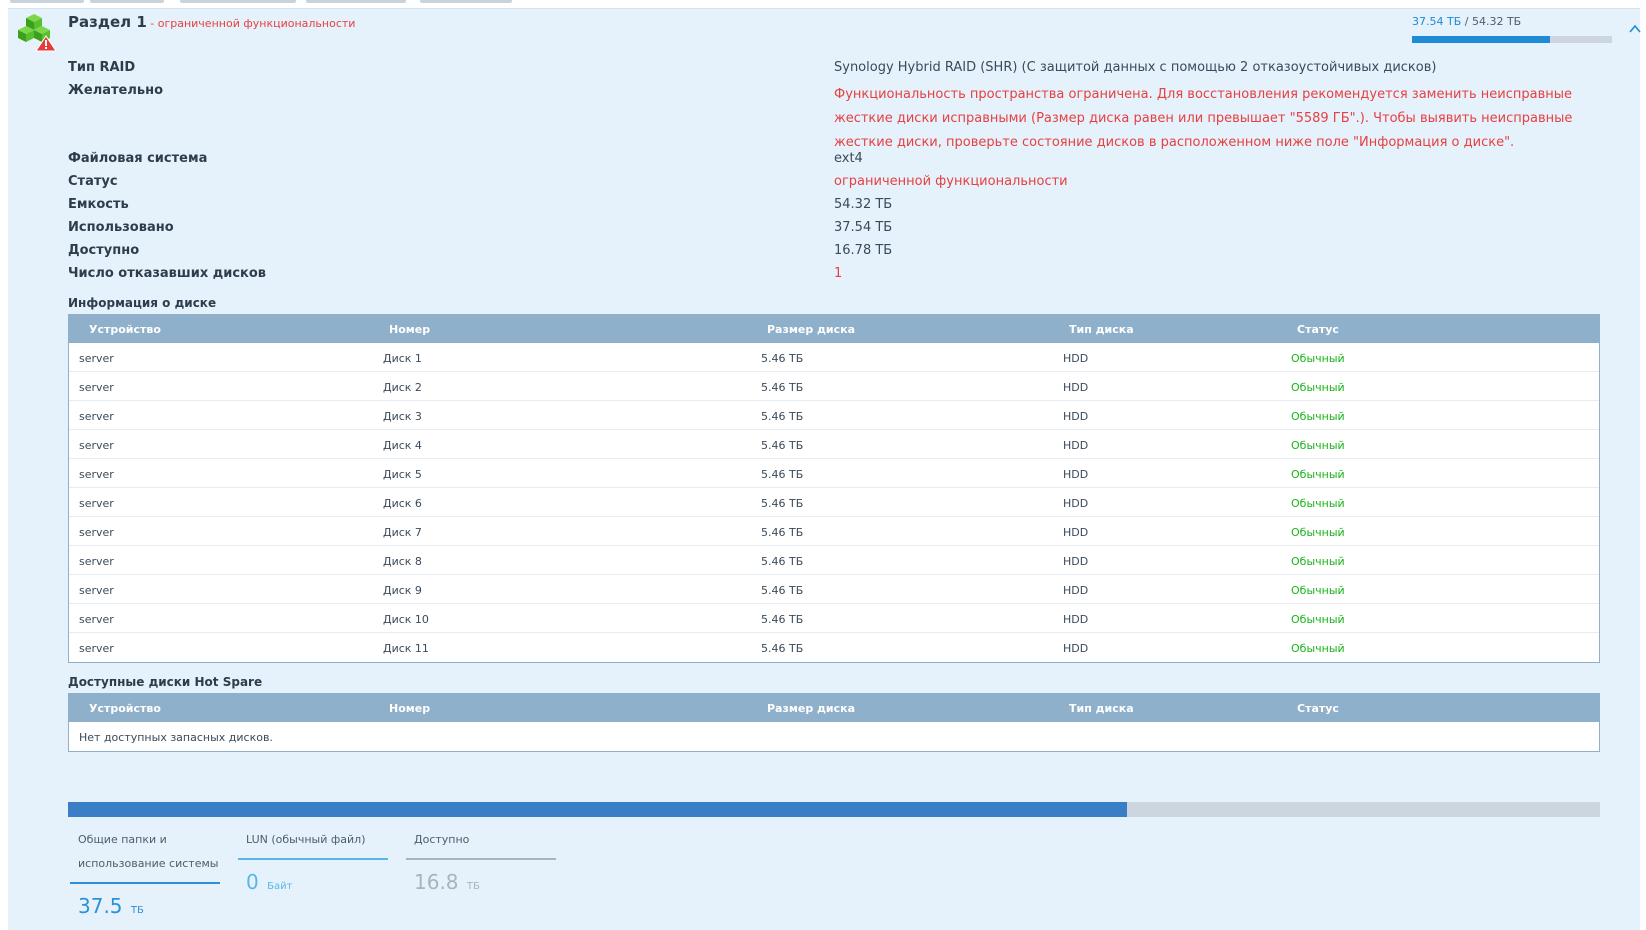 This screenshot has height=930, width=1646. I want to click on usage-bar, so click(834, 809).